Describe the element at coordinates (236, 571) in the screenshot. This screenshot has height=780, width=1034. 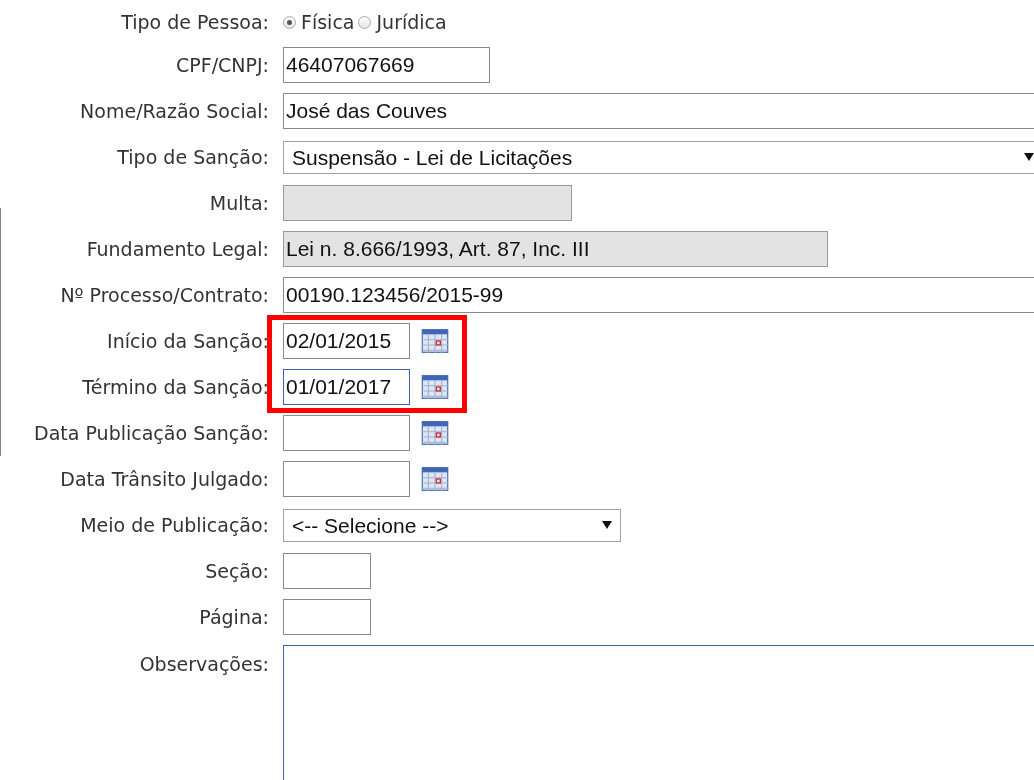
I see `field-label: Seção:` at that location.